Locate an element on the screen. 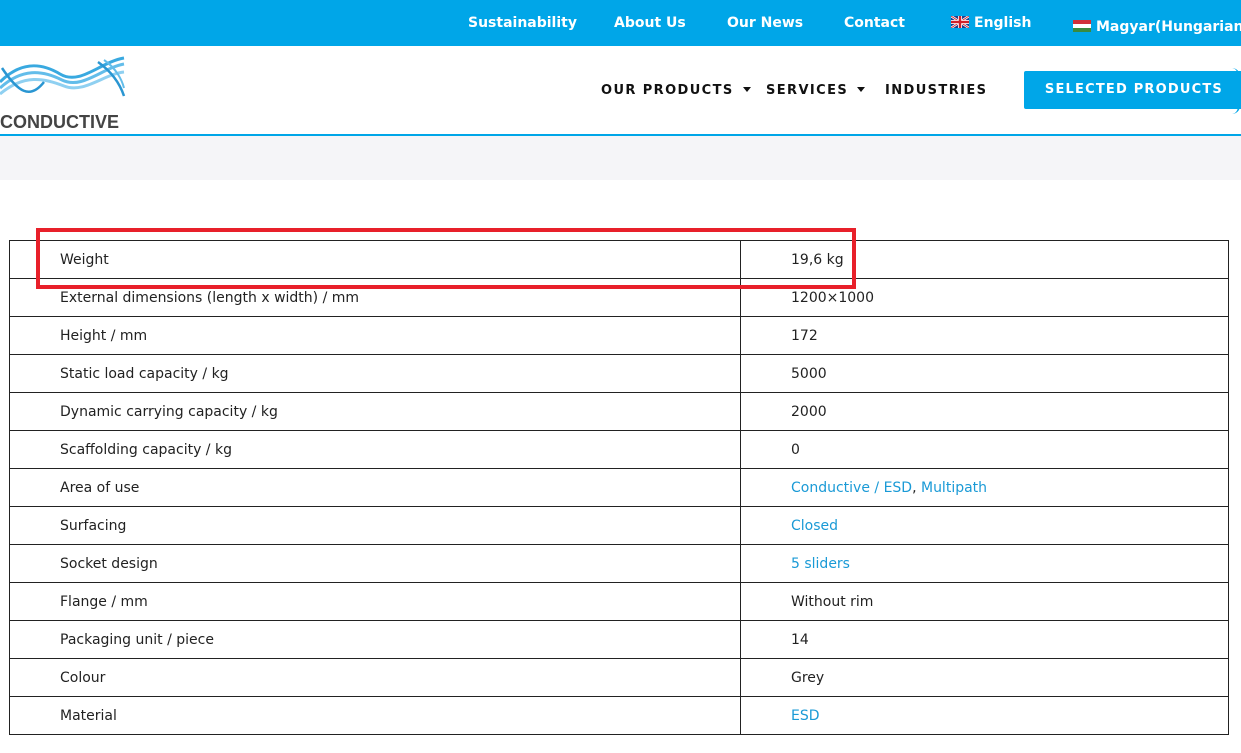  nav-our-products: OUR PRODUCTS is located at coordinates (676, 91).